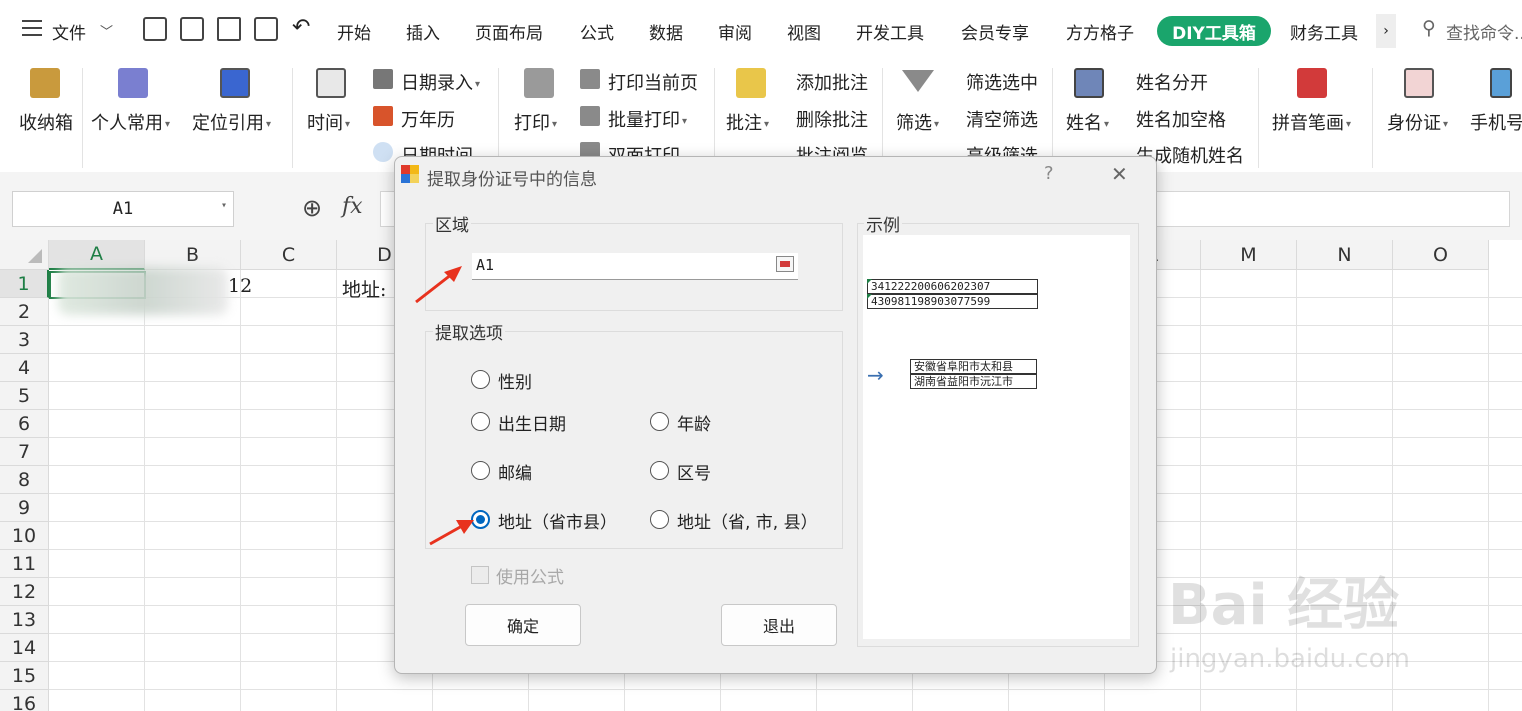 The image size is (1522, 711). Describe the element at coordinates (192, 29) in the screenshot. I see `export-icon` at that location.